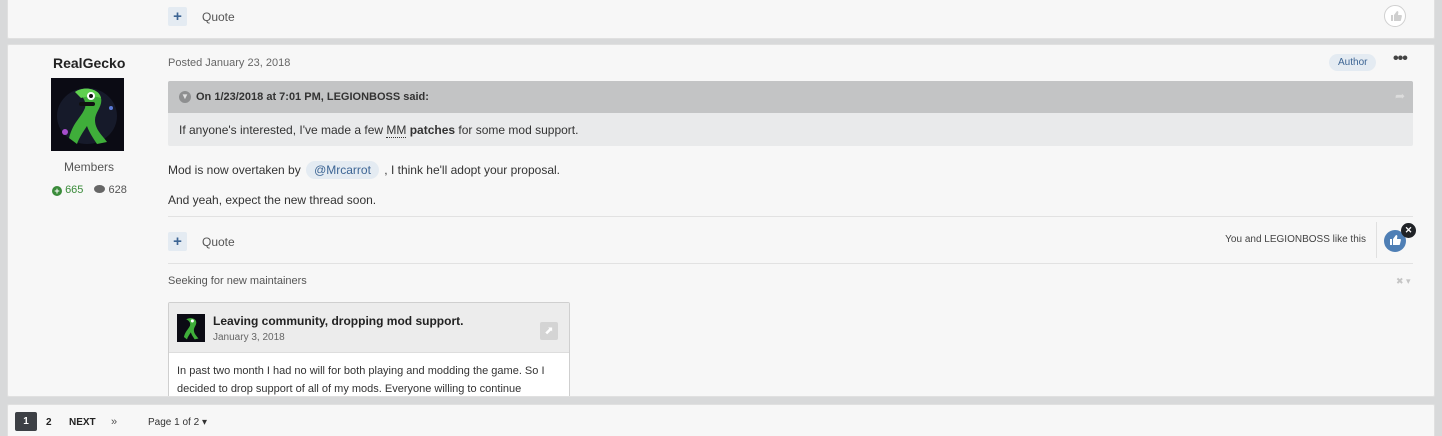 This screenshot has width=1442, height=436. I want to click on reputation-count: 665, so click(74, 190).